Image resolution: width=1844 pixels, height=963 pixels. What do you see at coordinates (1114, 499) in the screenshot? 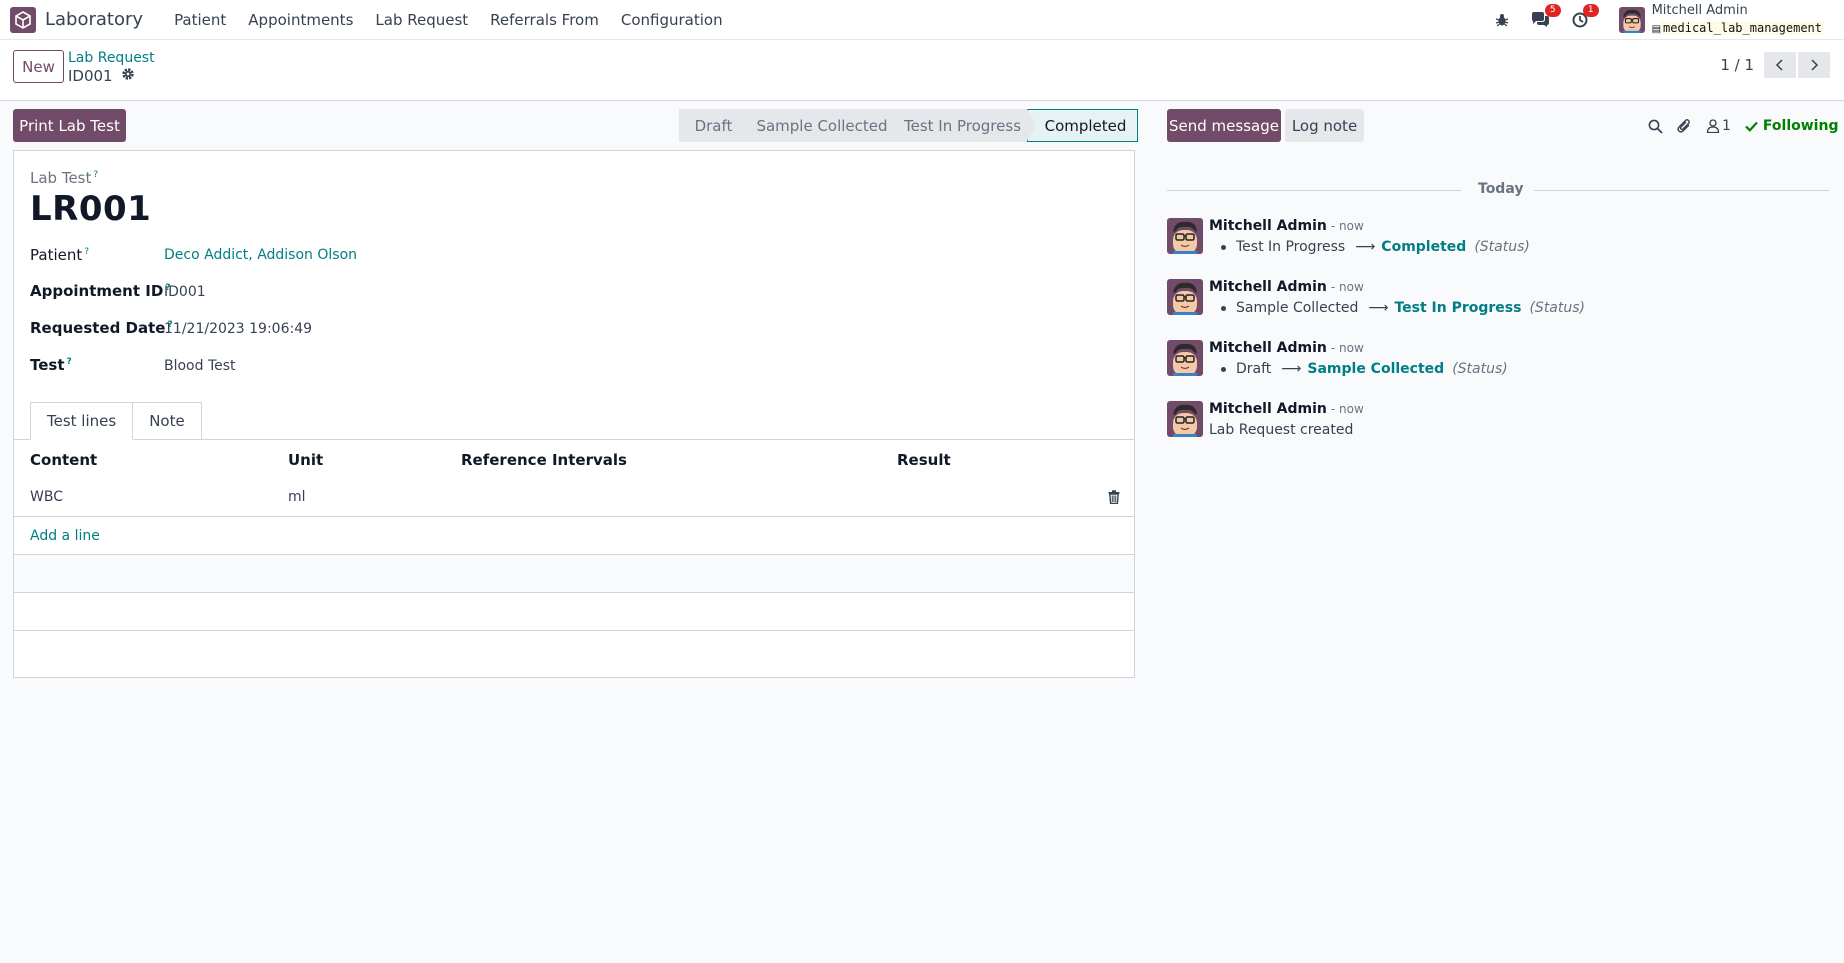
I see `delete-row-trash-icon` at bounding box center [1114, 499].